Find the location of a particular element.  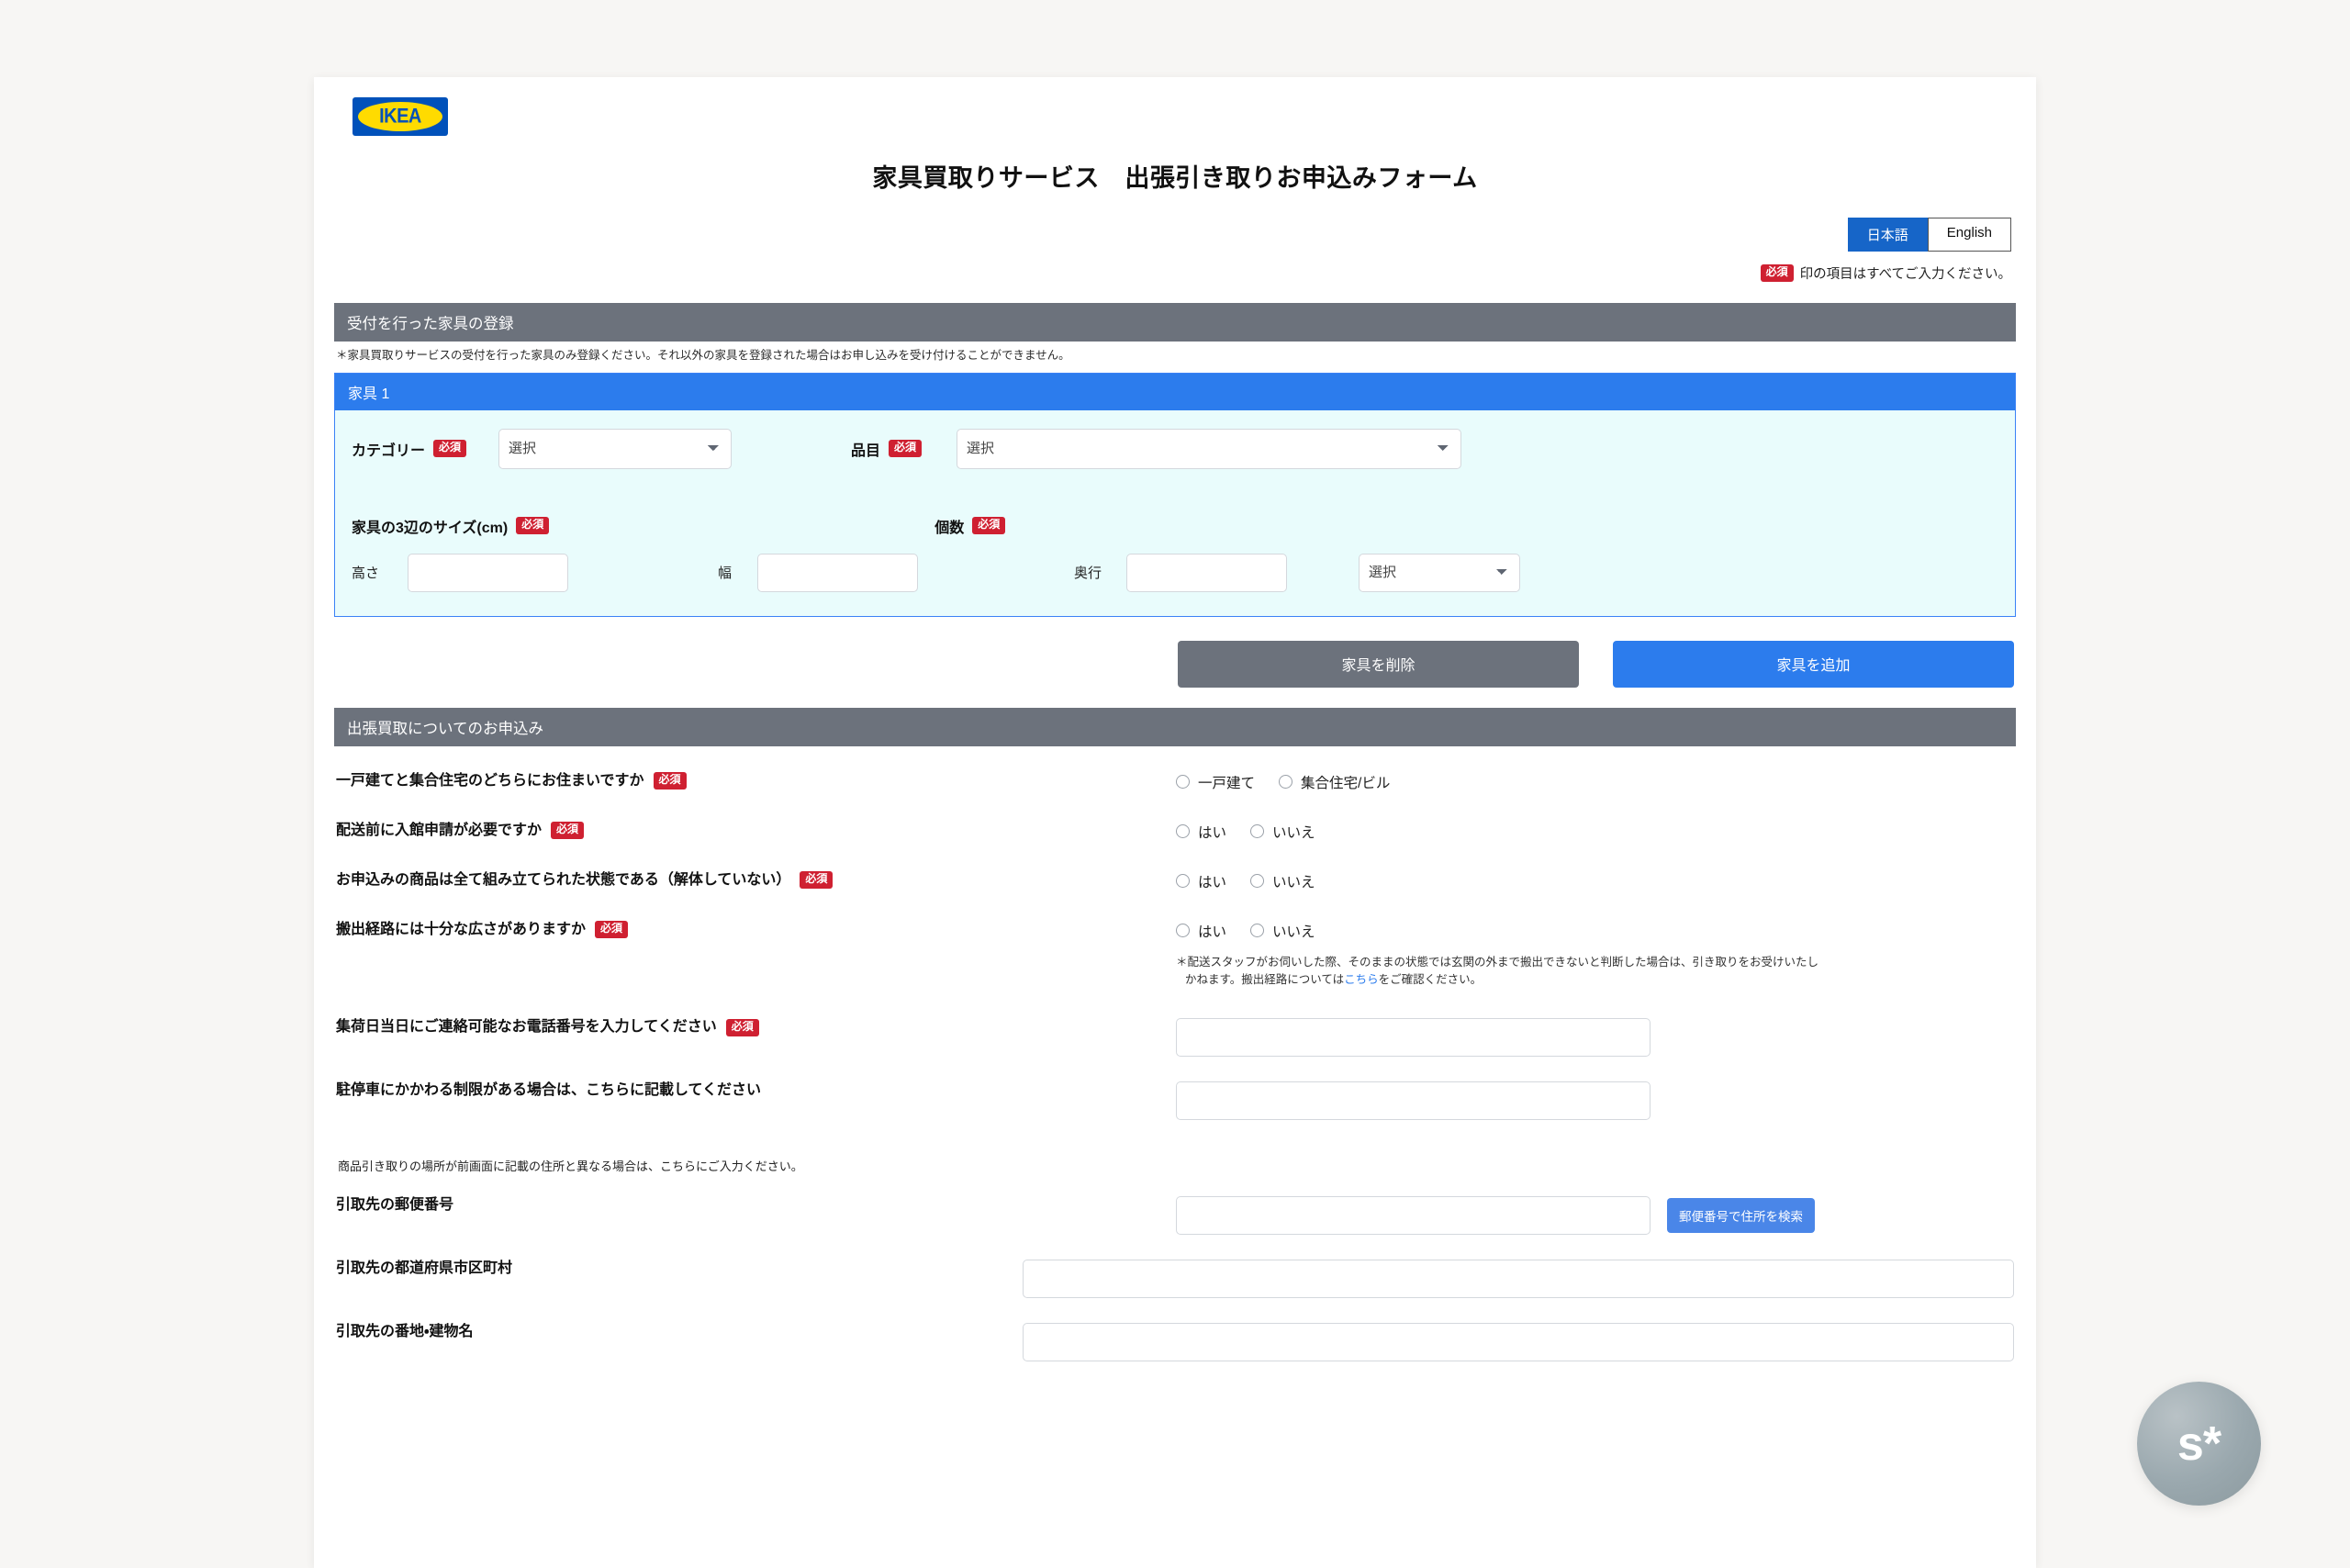

assembled-label-group: お申込みの商品は全て組み立てられた状態である（解体していない） 必須 is located at coordinates (756, 880).